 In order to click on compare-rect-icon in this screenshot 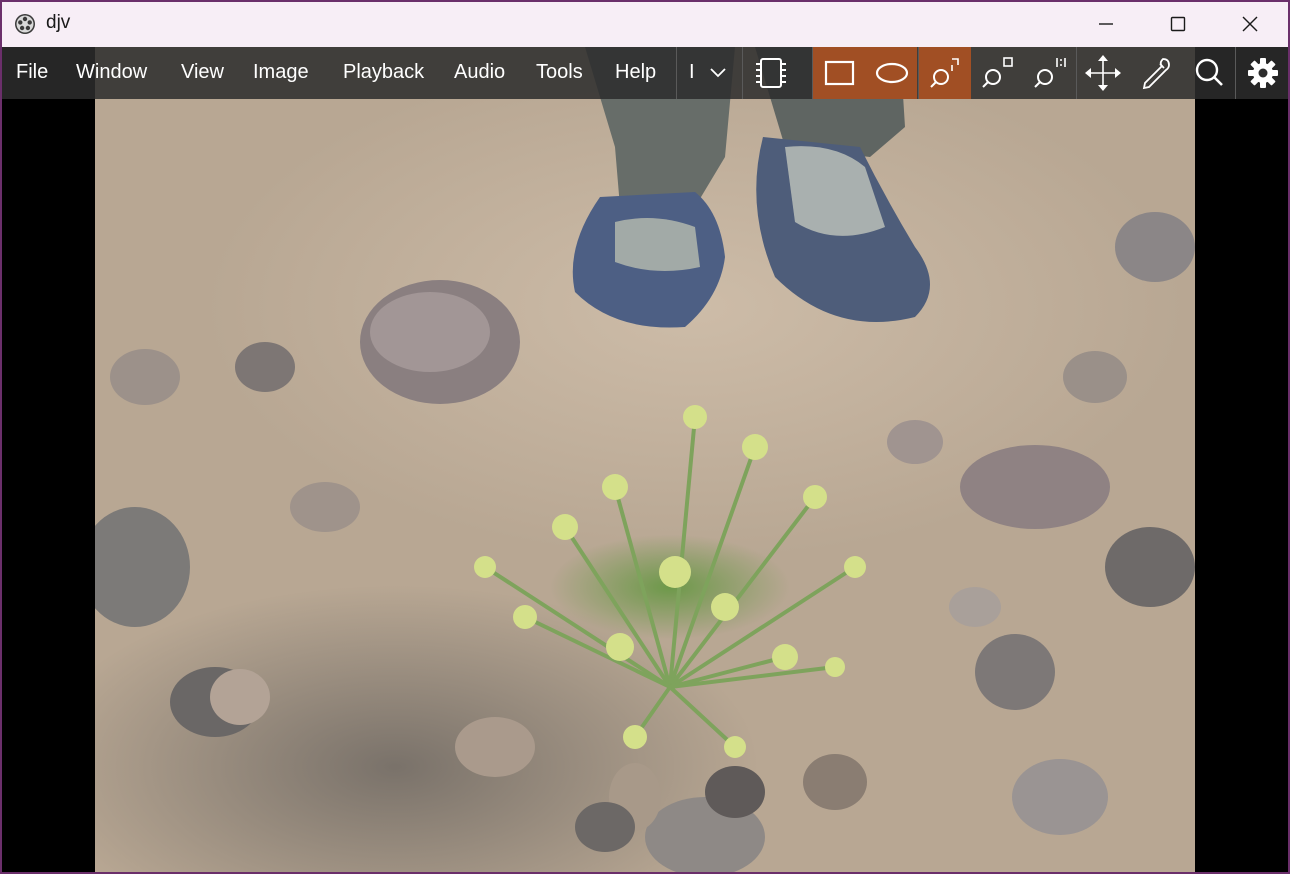, I will do `click(839, 73)`.